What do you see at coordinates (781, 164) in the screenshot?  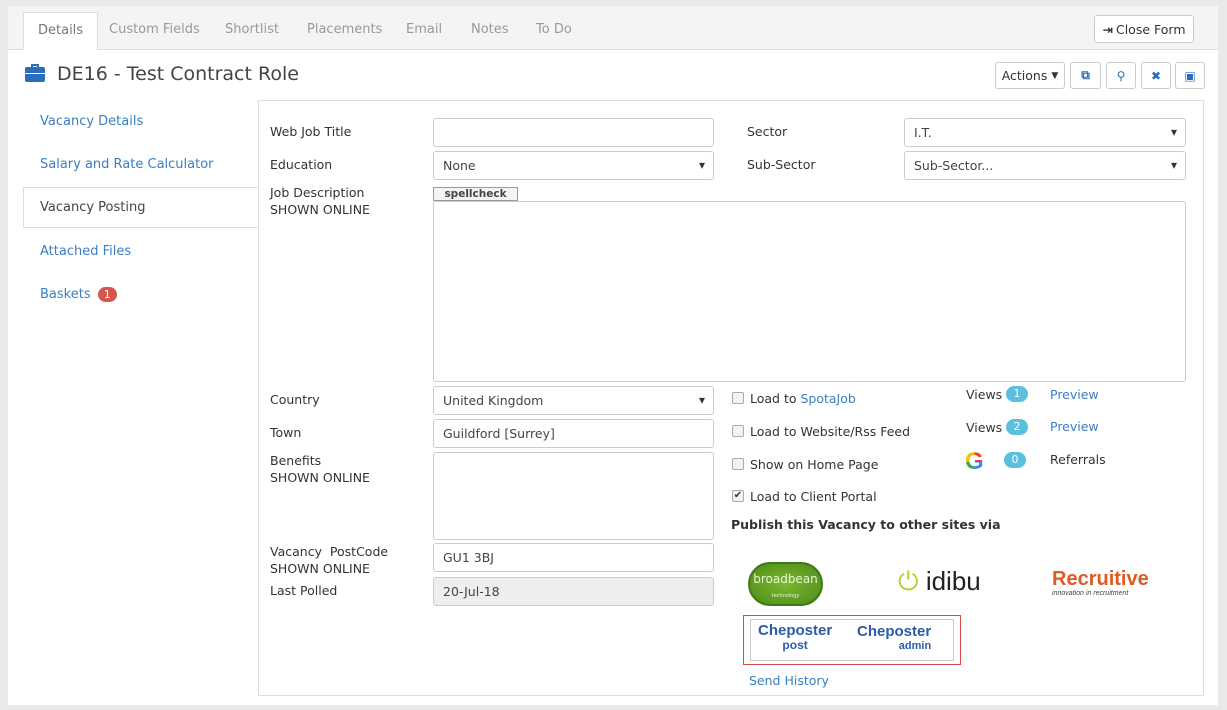 I see `sub-sector-label: Sub-Sector` at bounding box center [781, 164].